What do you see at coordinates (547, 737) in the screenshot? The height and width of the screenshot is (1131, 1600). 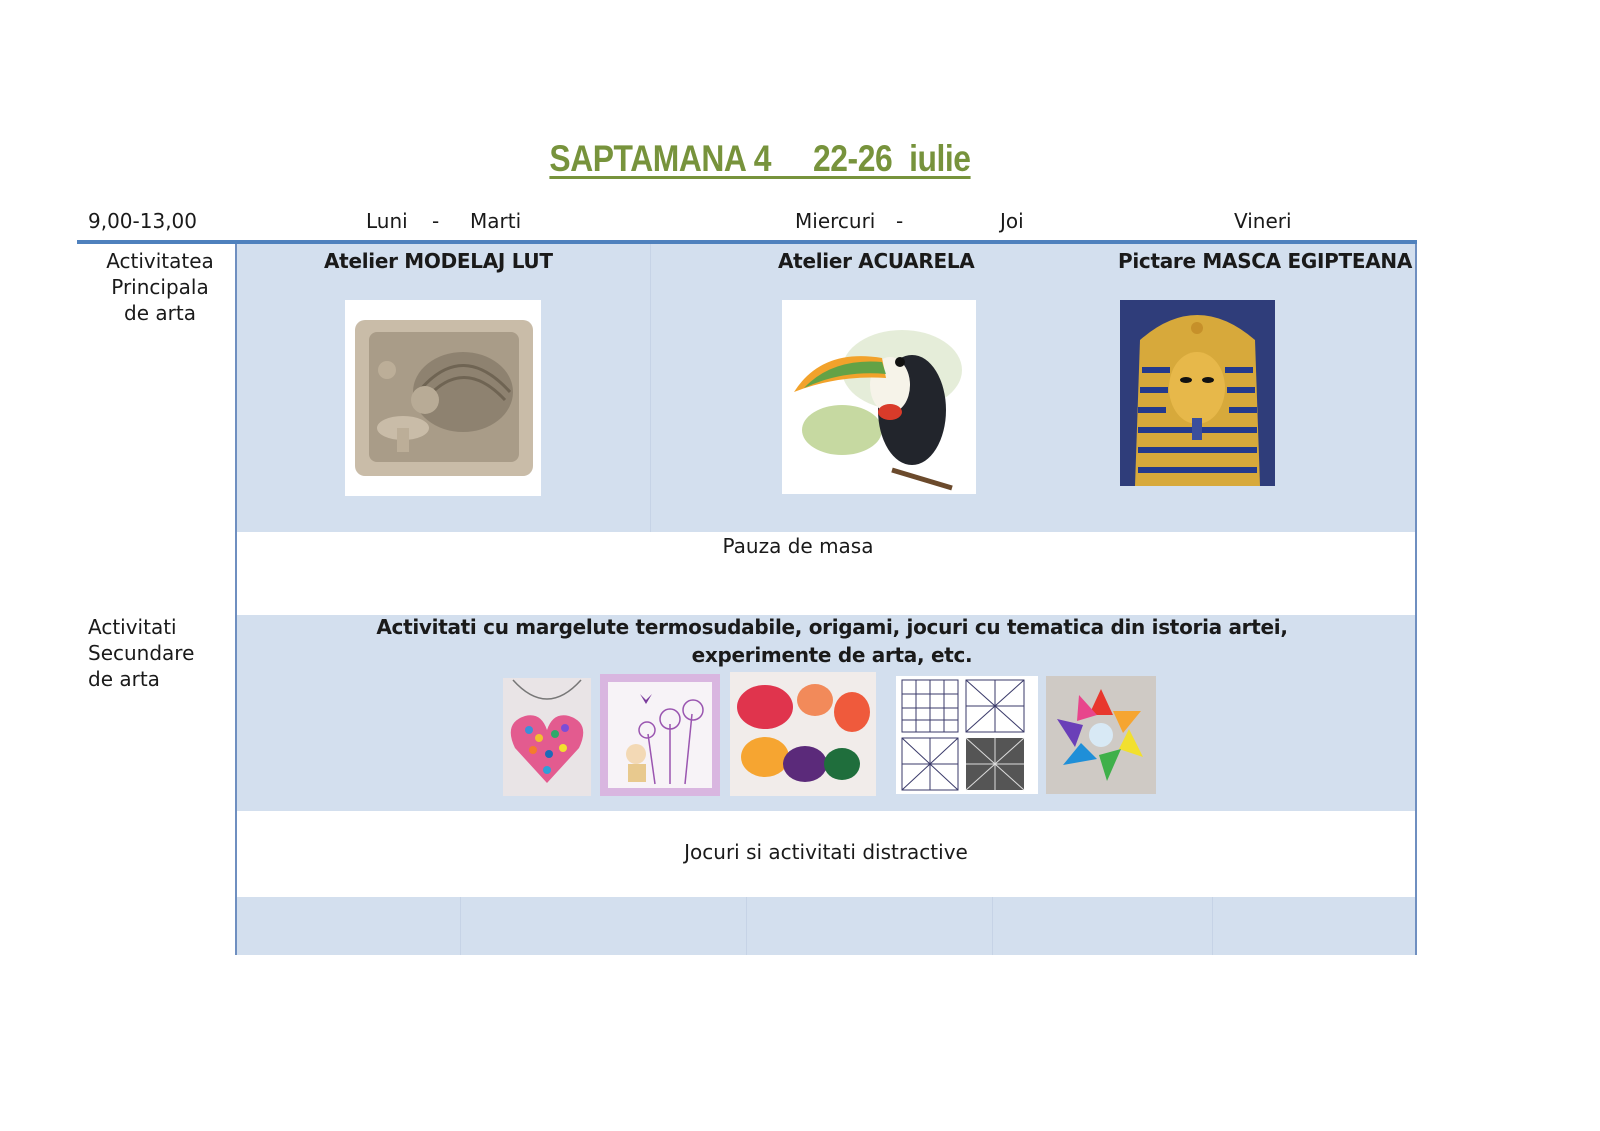 I see `bead-heart-image` at bounding box center [547, 737].